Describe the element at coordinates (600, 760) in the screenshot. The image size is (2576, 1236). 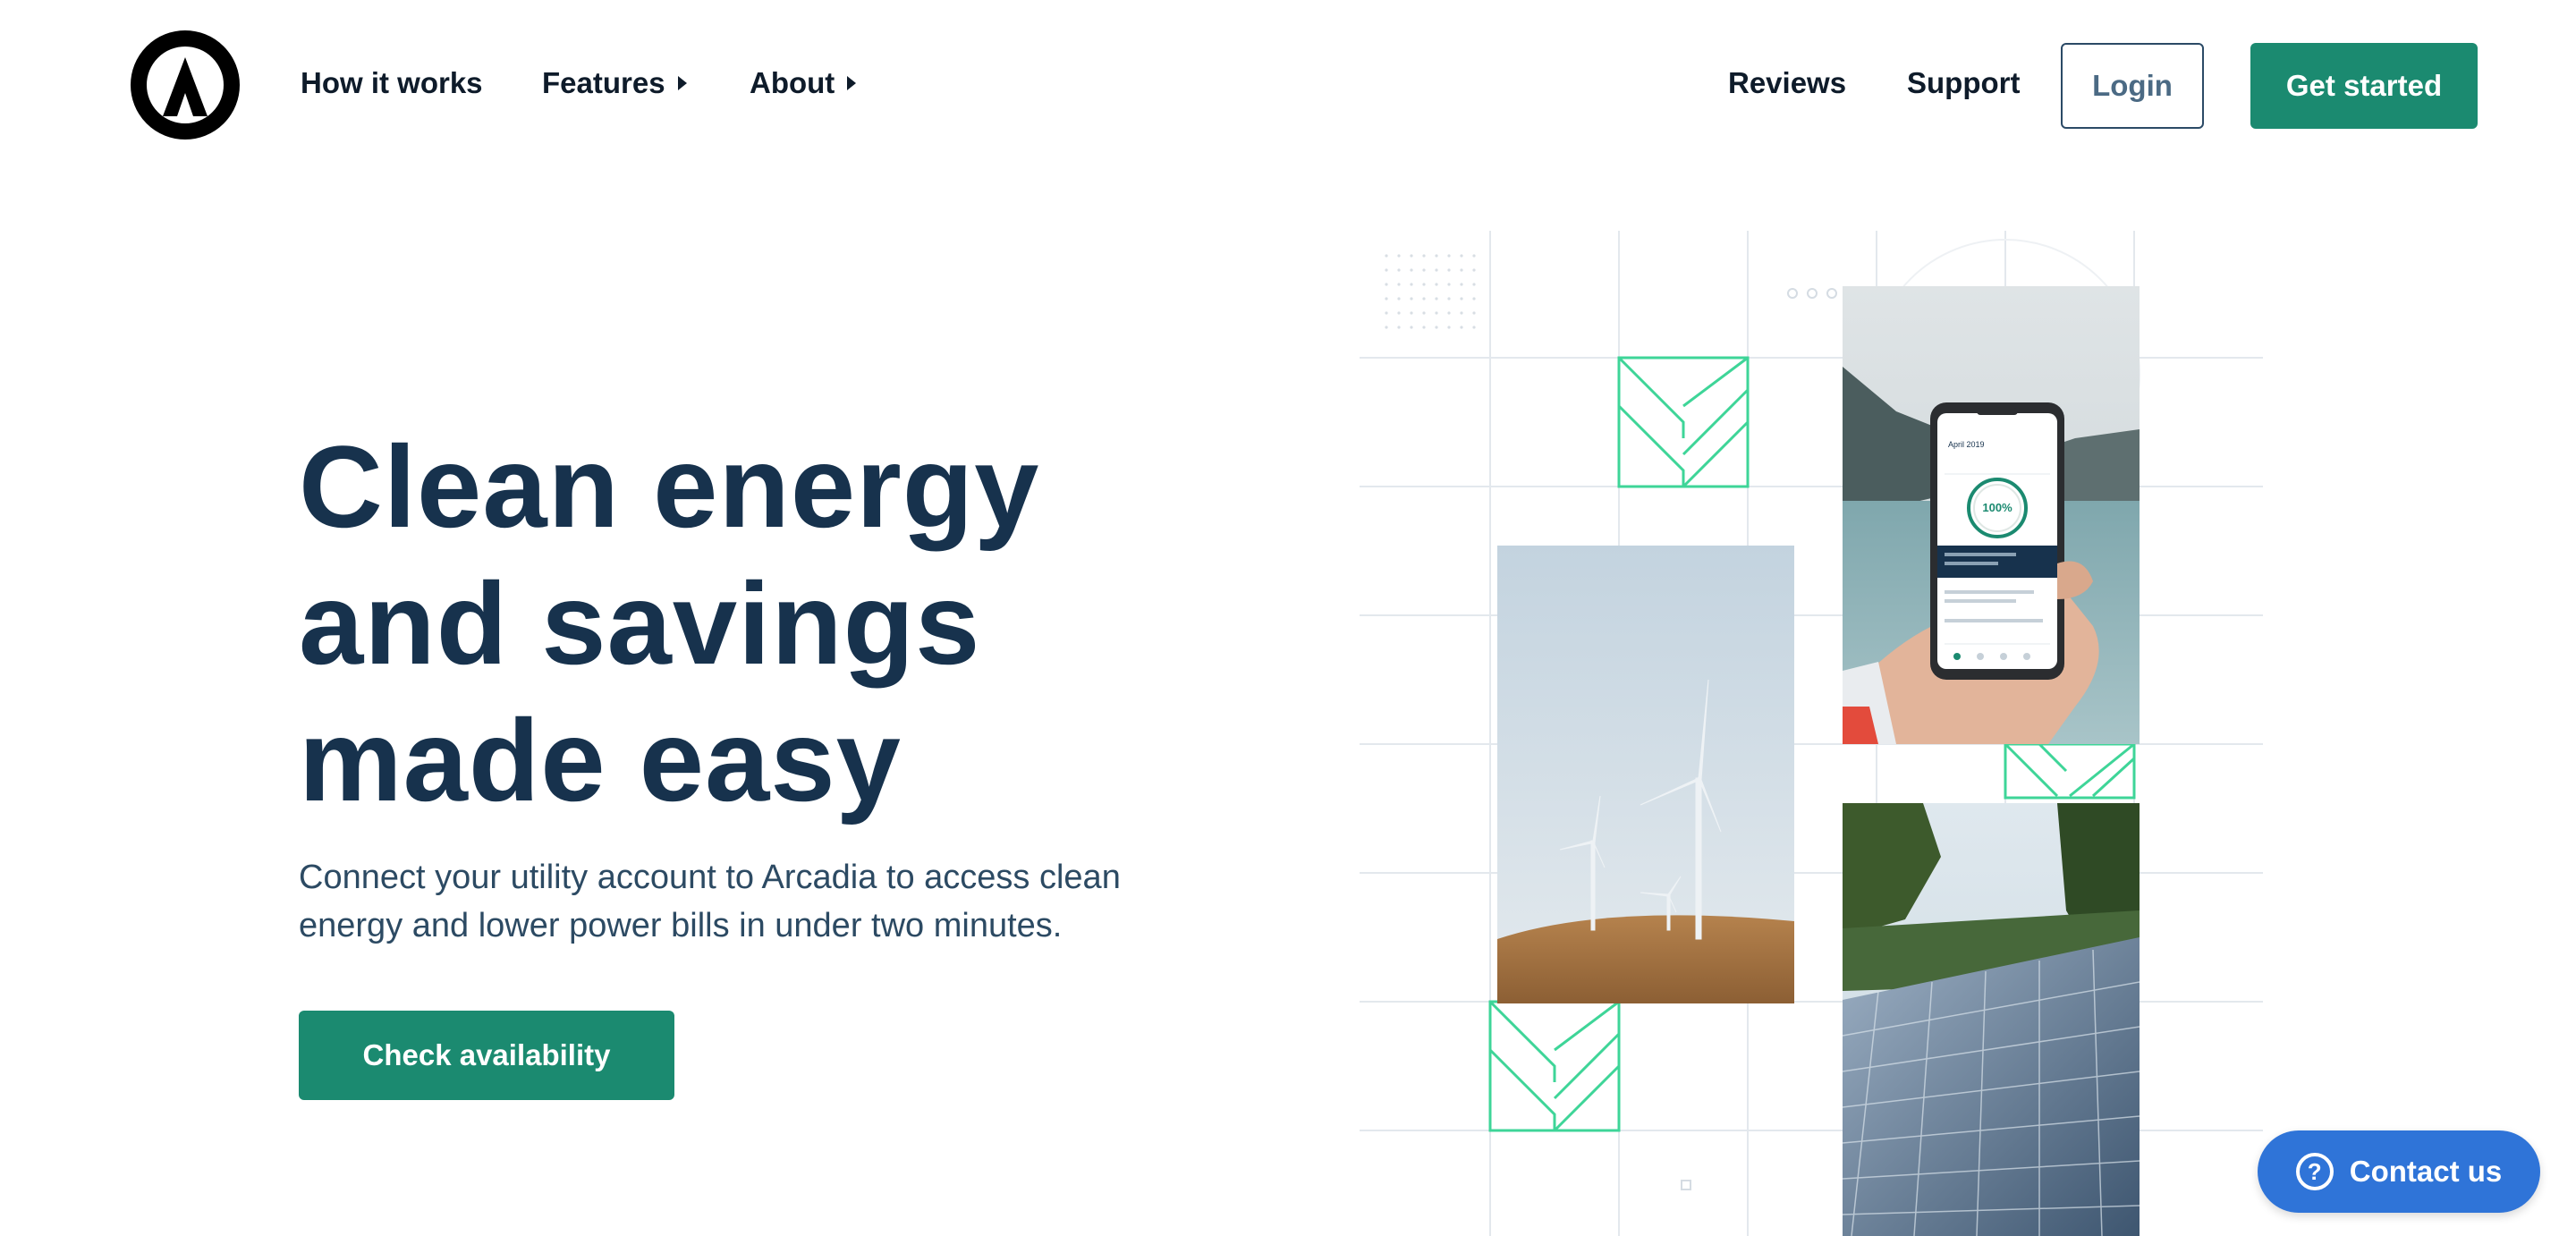
I see `hero-title-line: made easy` at that location.